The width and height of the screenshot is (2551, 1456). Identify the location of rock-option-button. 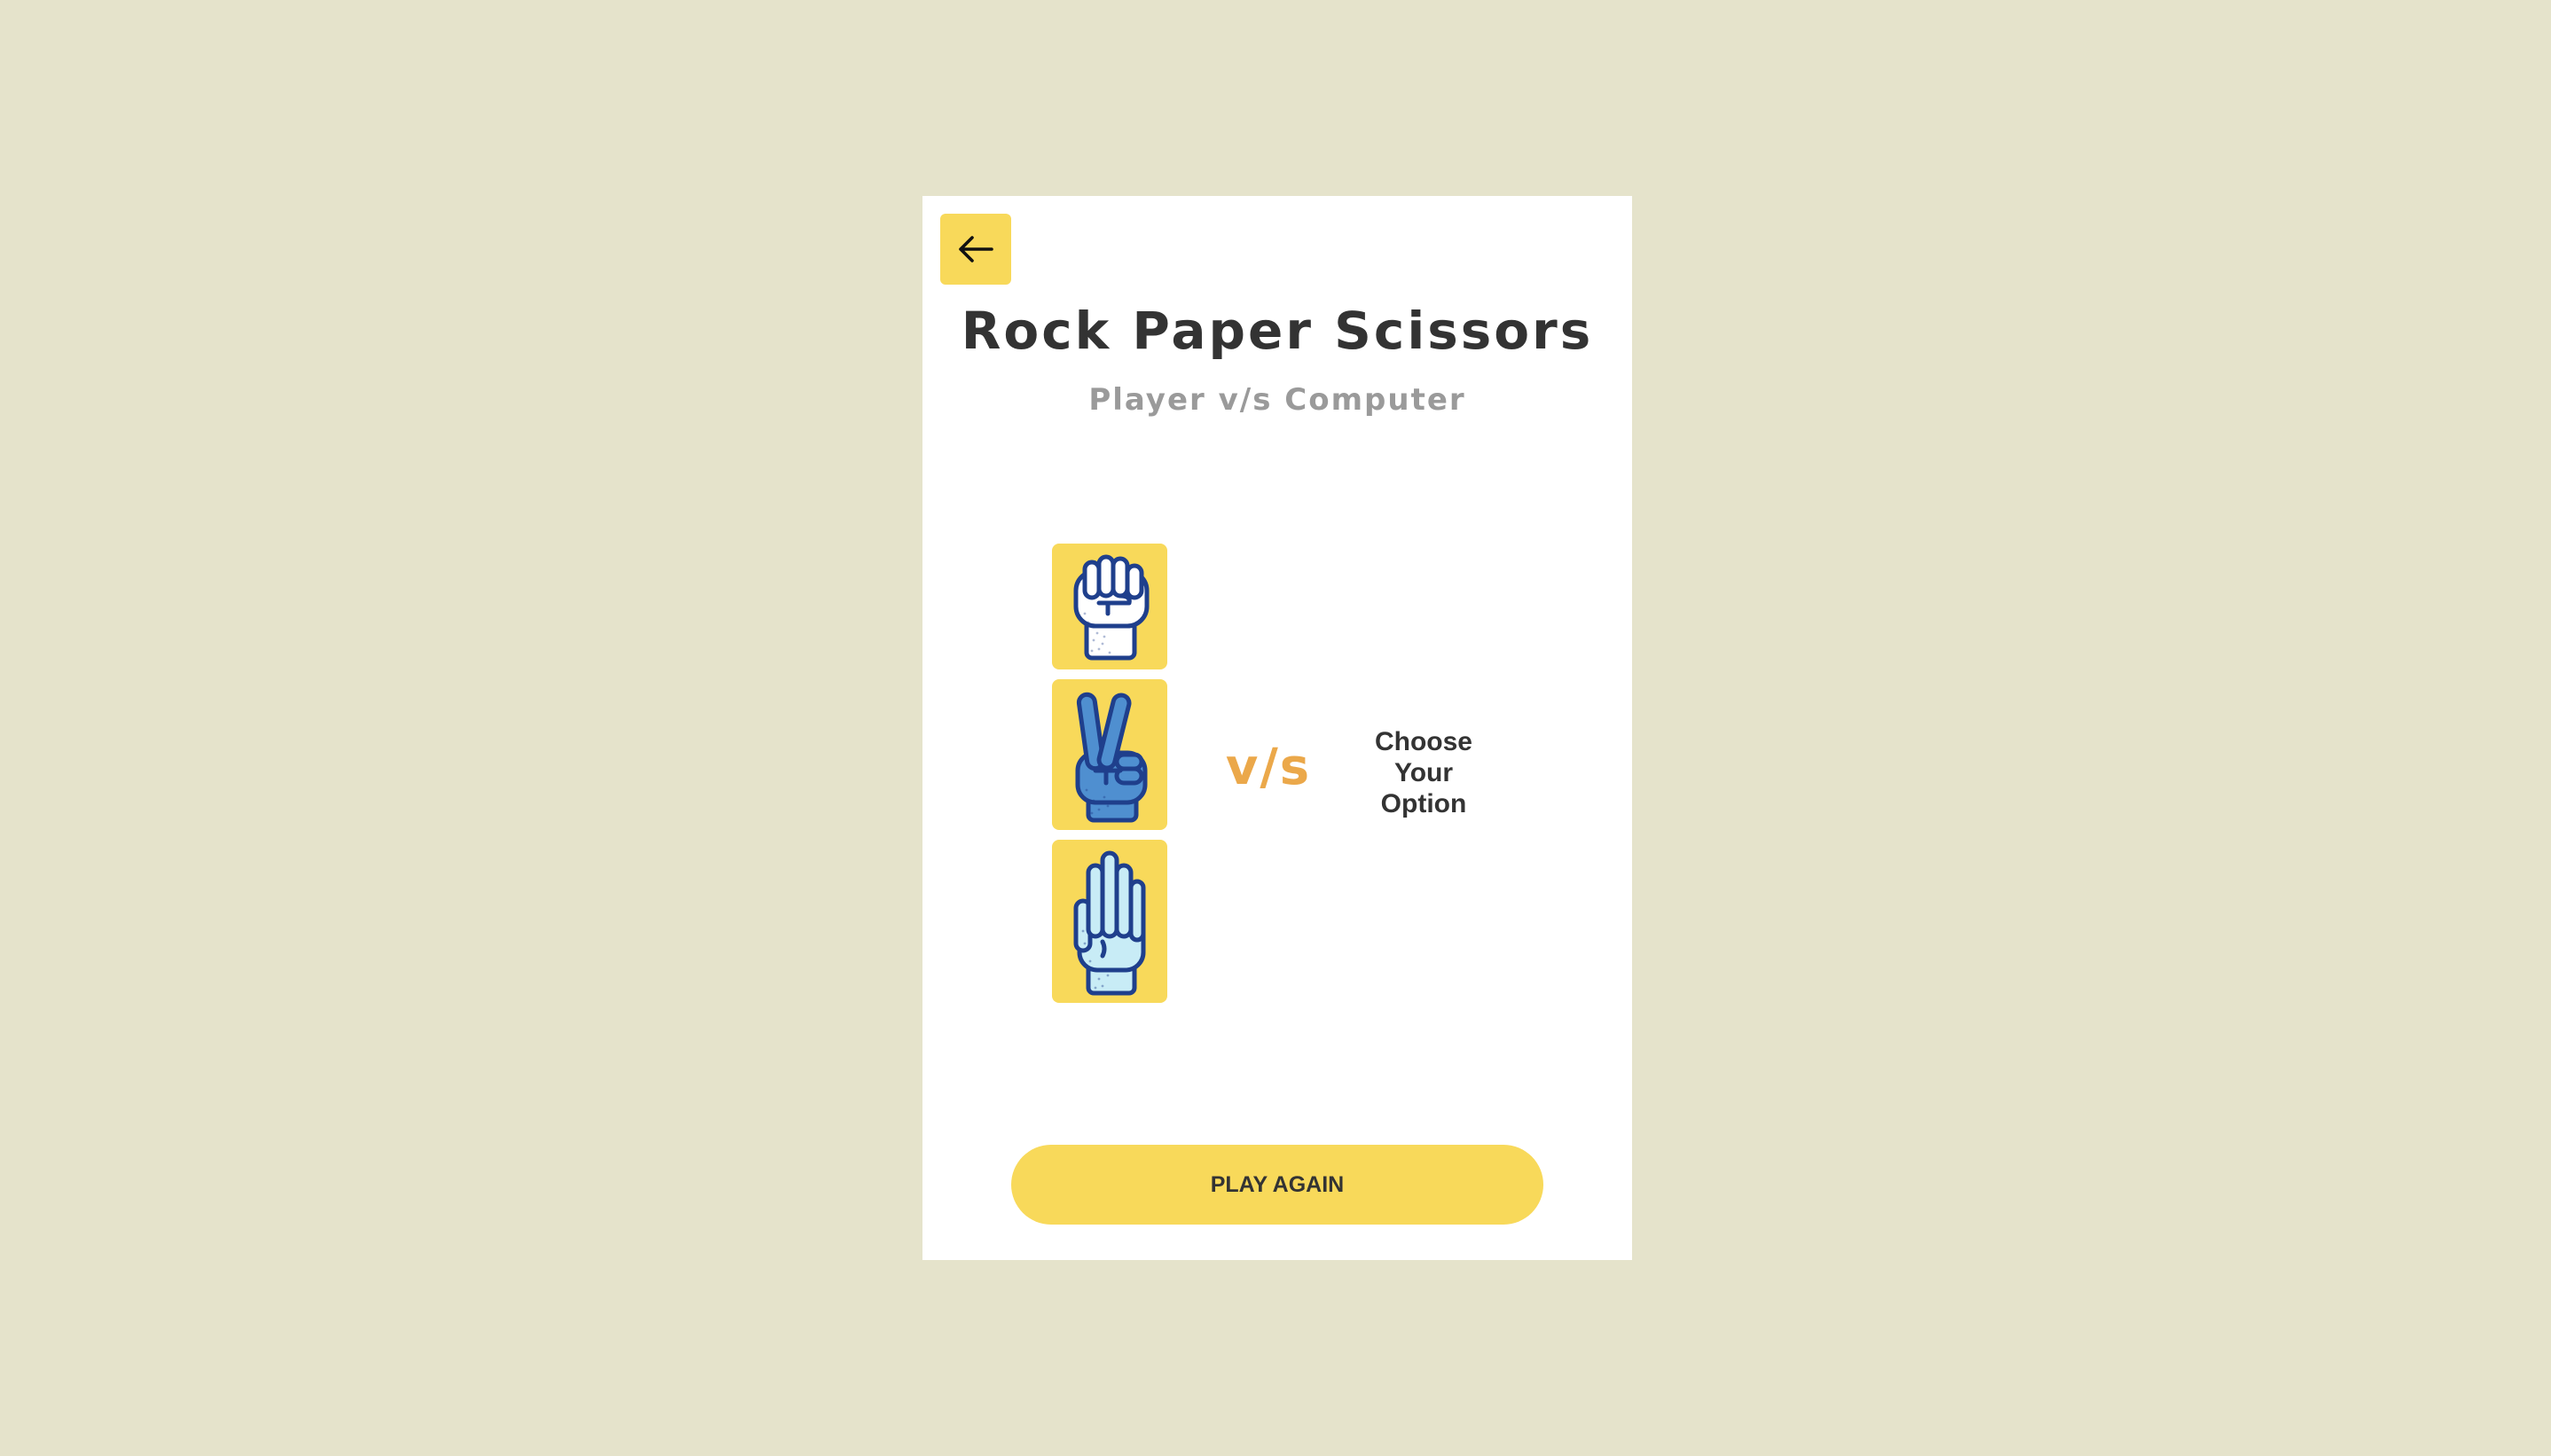
(1109, 606).